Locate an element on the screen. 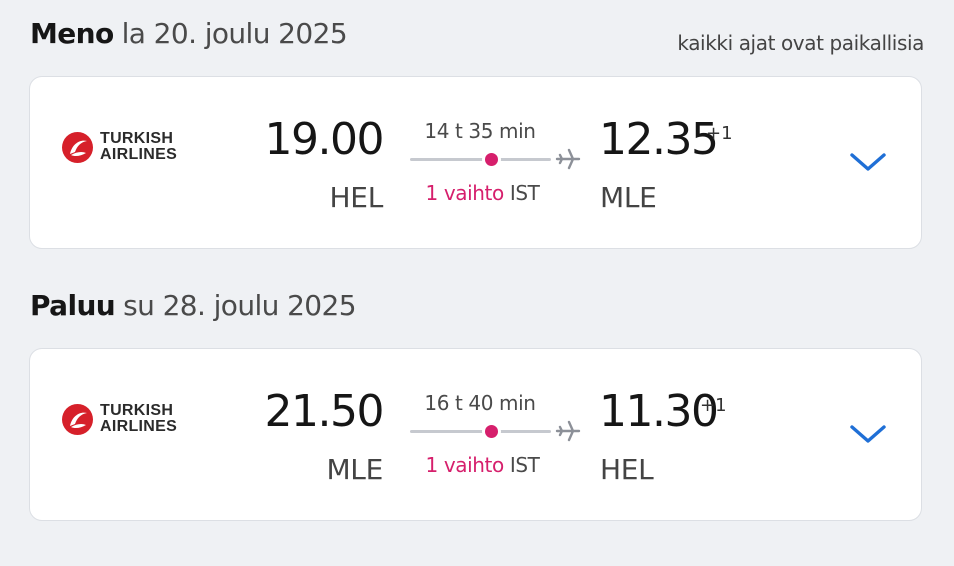 The width and height of the screenshot is (954, 566). local-times-note: kaikki ajat ovat paikallisia is located at coordinates (800, 43).